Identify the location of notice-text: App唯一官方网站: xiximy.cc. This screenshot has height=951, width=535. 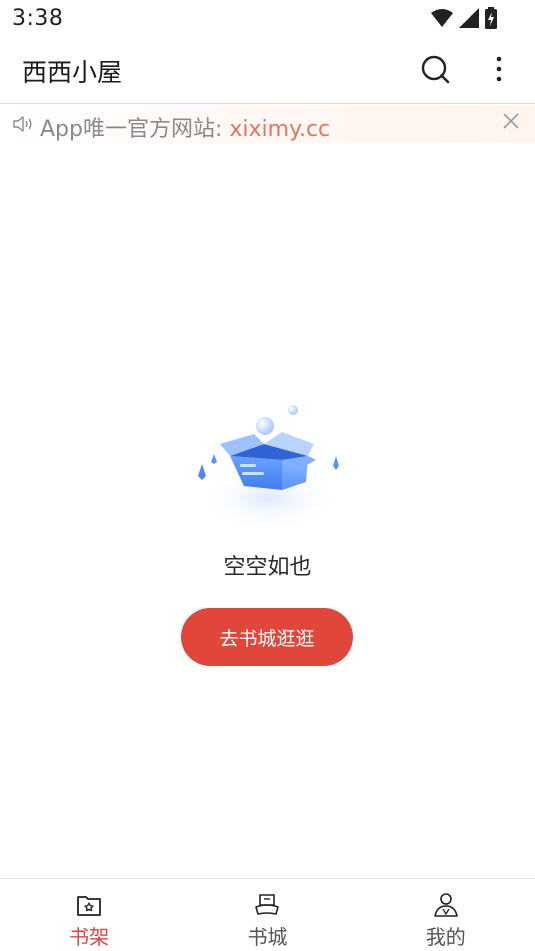
(185, 127).